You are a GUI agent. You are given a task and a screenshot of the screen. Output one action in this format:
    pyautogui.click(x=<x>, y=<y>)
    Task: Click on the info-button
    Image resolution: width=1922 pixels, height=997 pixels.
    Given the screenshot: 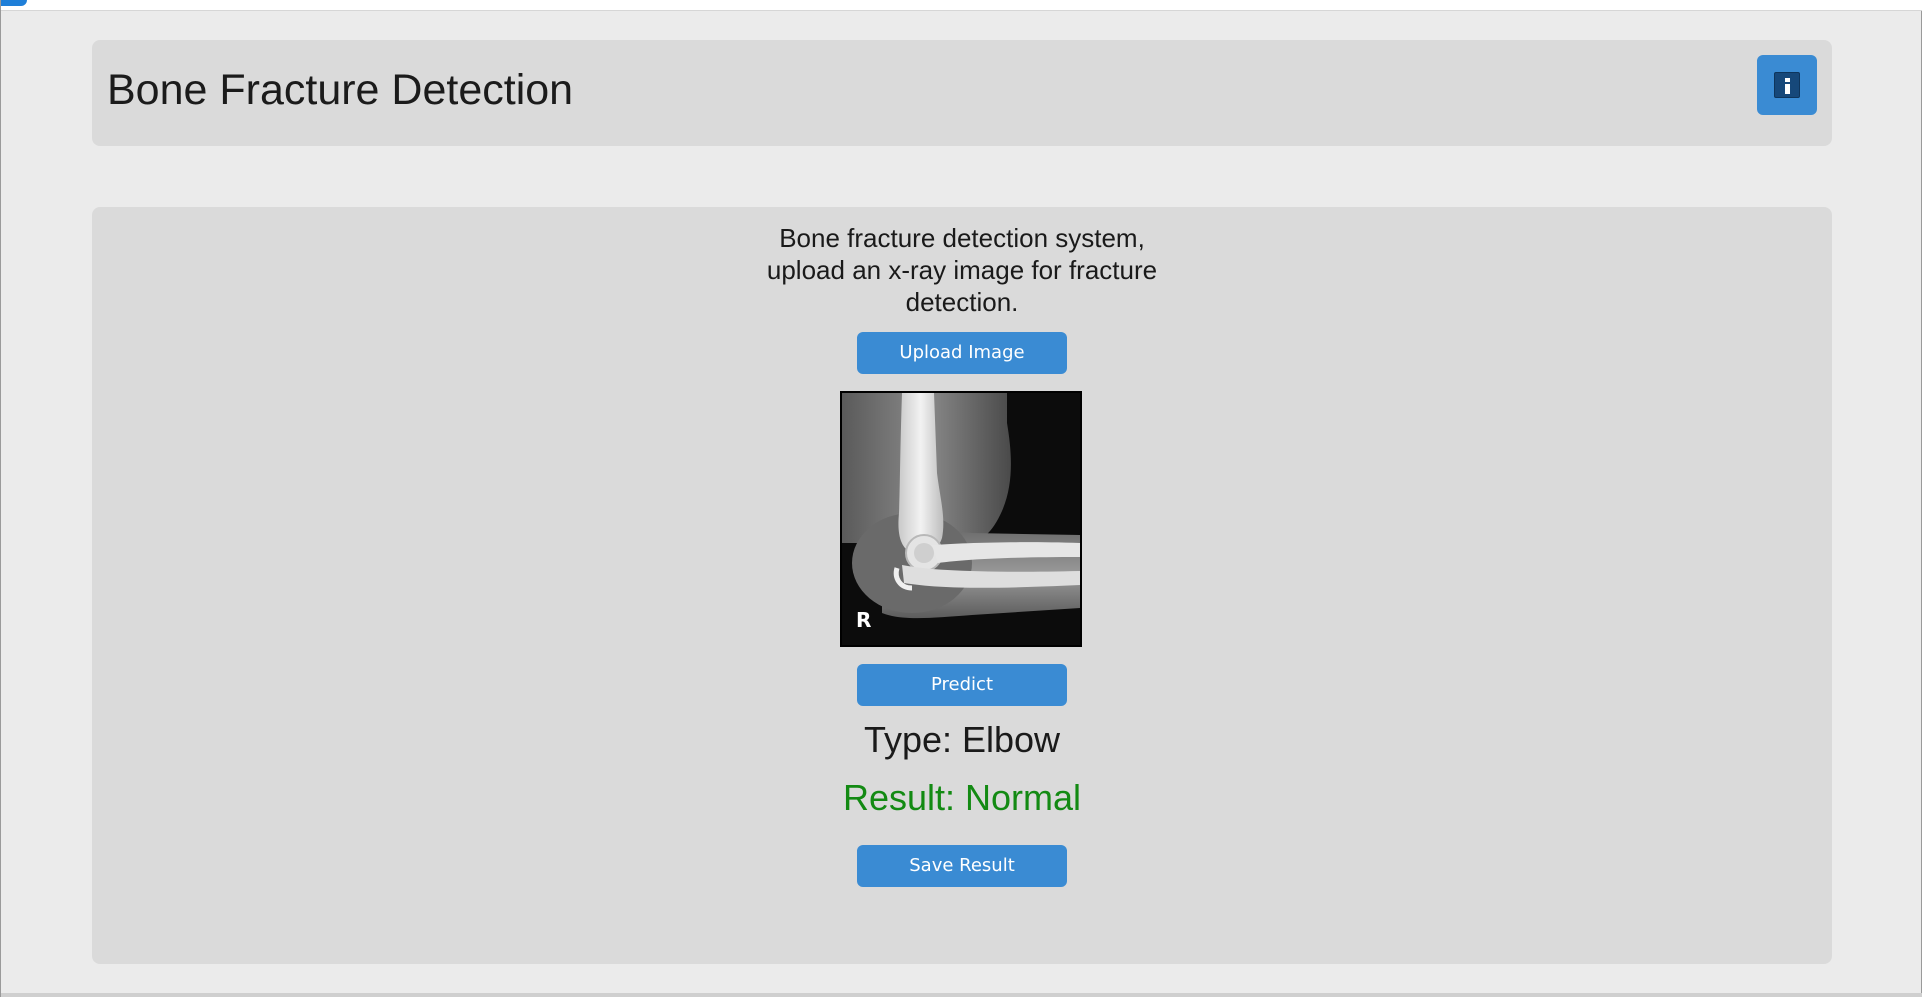 What is the action you would take?
    pyautogui.click(x=1787, y=85)
    